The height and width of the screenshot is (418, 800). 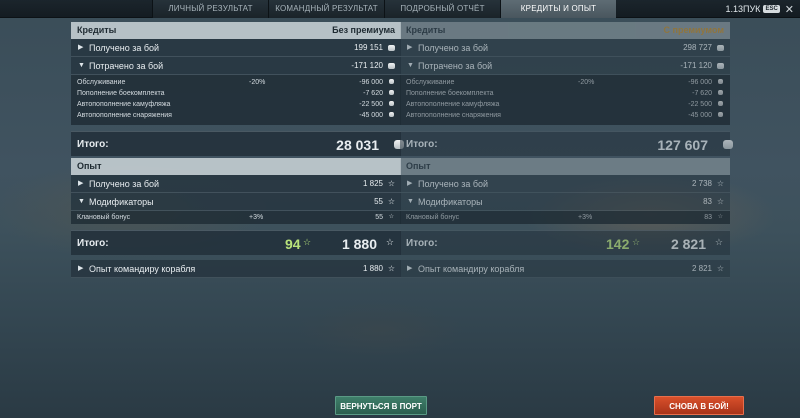 I want to click on detail-value: -22 500, so click(x=700, y=104).